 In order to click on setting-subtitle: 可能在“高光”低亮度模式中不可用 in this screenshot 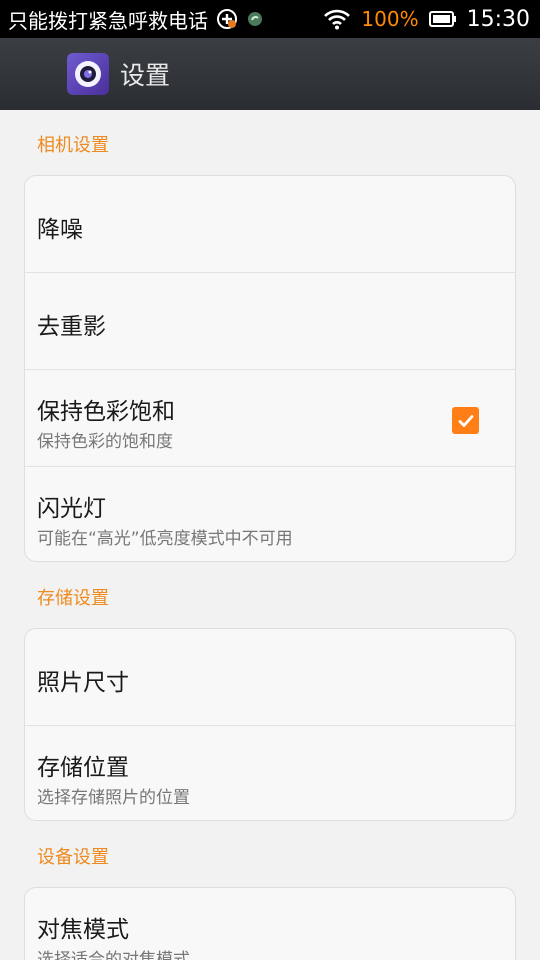, I will do `click(165, 539)`.